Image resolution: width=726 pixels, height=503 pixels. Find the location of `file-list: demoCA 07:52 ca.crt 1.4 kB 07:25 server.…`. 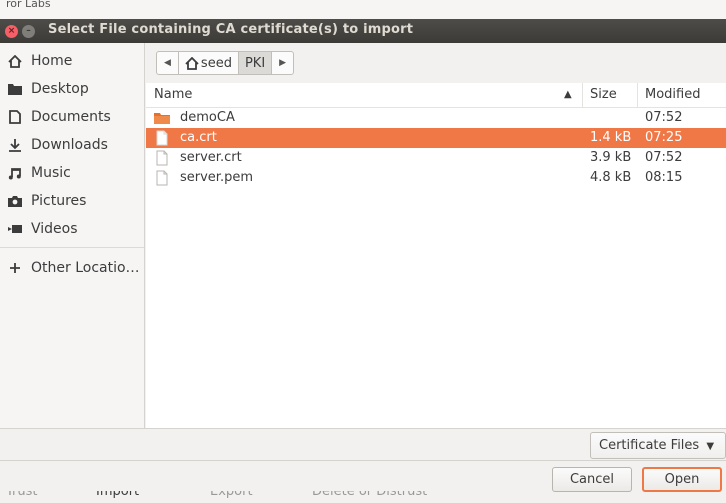

file-list: demoCA 07:52 ca.crt 1.4 kB 07:25 server.… is located at coordinates (436, 148).